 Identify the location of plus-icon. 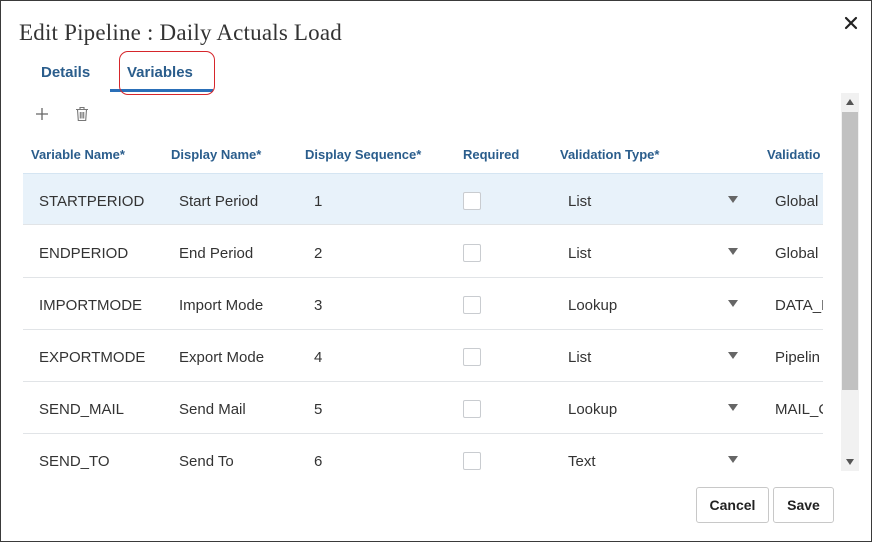
(42, 114).